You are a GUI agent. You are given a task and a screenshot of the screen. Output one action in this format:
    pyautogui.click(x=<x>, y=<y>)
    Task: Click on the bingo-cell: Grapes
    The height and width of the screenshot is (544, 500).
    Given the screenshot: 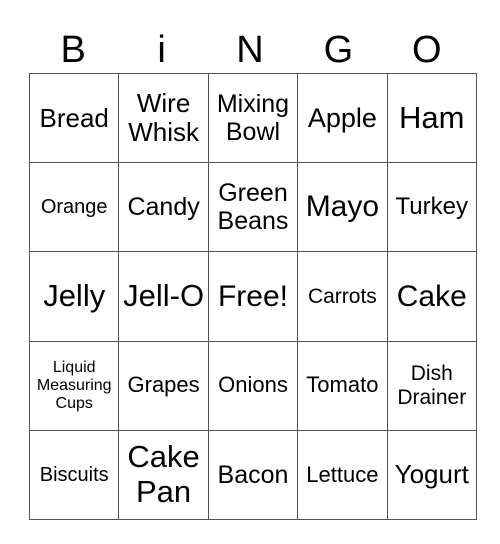 What is the action you would take?
    pyautogui.click(x=163, y=385)
    